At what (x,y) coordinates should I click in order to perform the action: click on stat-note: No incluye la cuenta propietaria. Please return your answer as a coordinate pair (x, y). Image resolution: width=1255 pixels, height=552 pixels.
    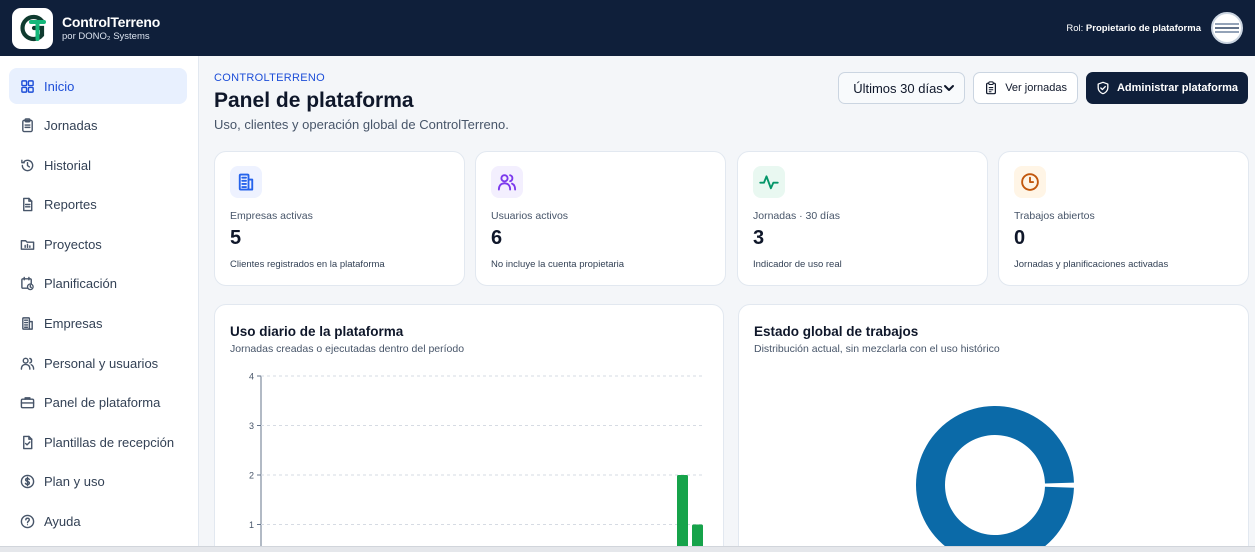
    Looking at the image, I should click on (558, 264).